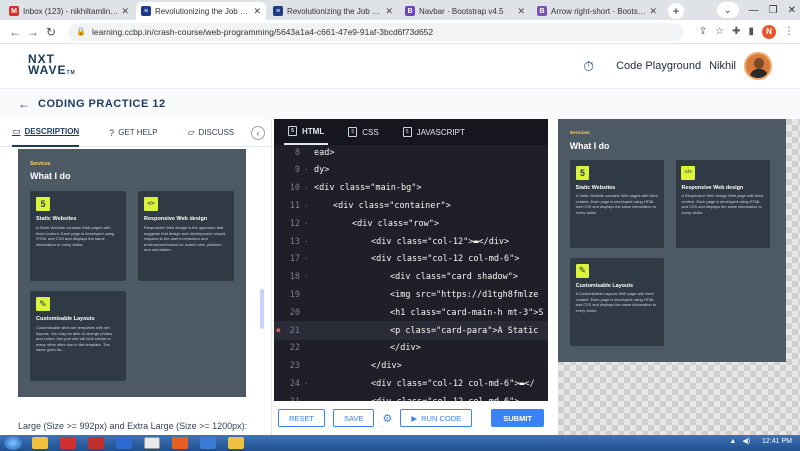 The width and height of the screenshot is (800, 451). I want to click on tab-title: Revolutionizing the Job Marke, so click(203, 11).